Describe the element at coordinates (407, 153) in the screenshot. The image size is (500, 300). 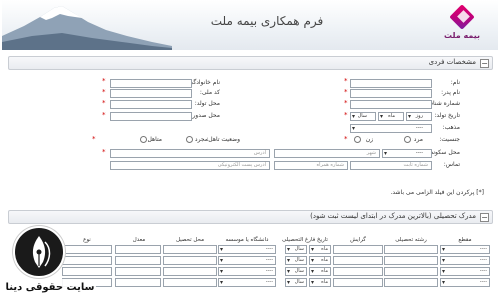
I see `residence-select: ----` at that location.